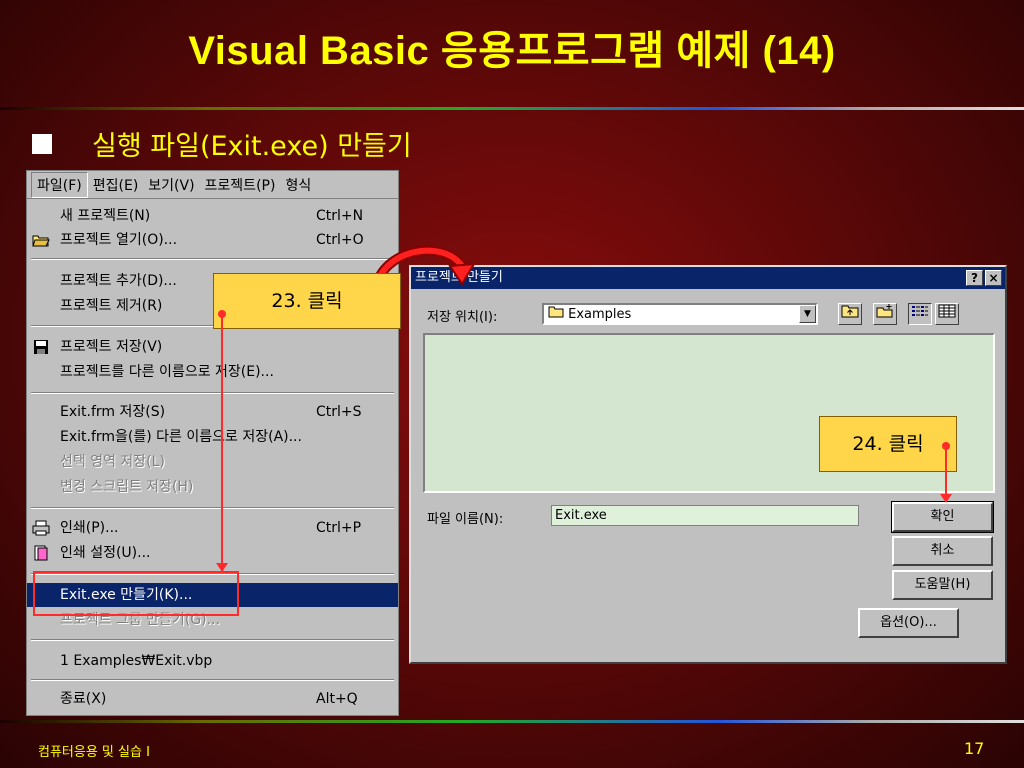 This screenshot has width=1024, height=768. Describe the element at coordinates (41, 553) in the screenshot. I see `page-setup-icon` at that location.